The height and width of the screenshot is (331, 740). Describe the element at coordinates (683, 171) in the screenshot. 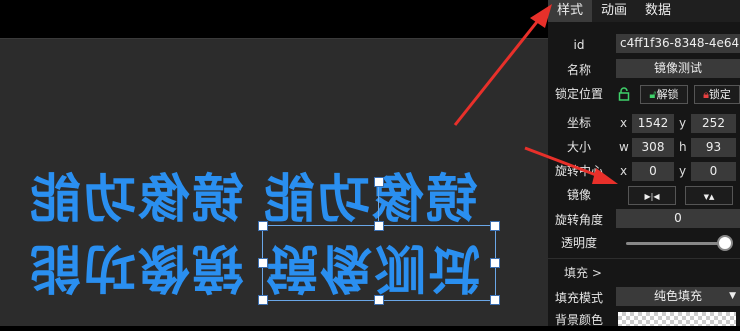

I see `rc-y-label: y` at that location.